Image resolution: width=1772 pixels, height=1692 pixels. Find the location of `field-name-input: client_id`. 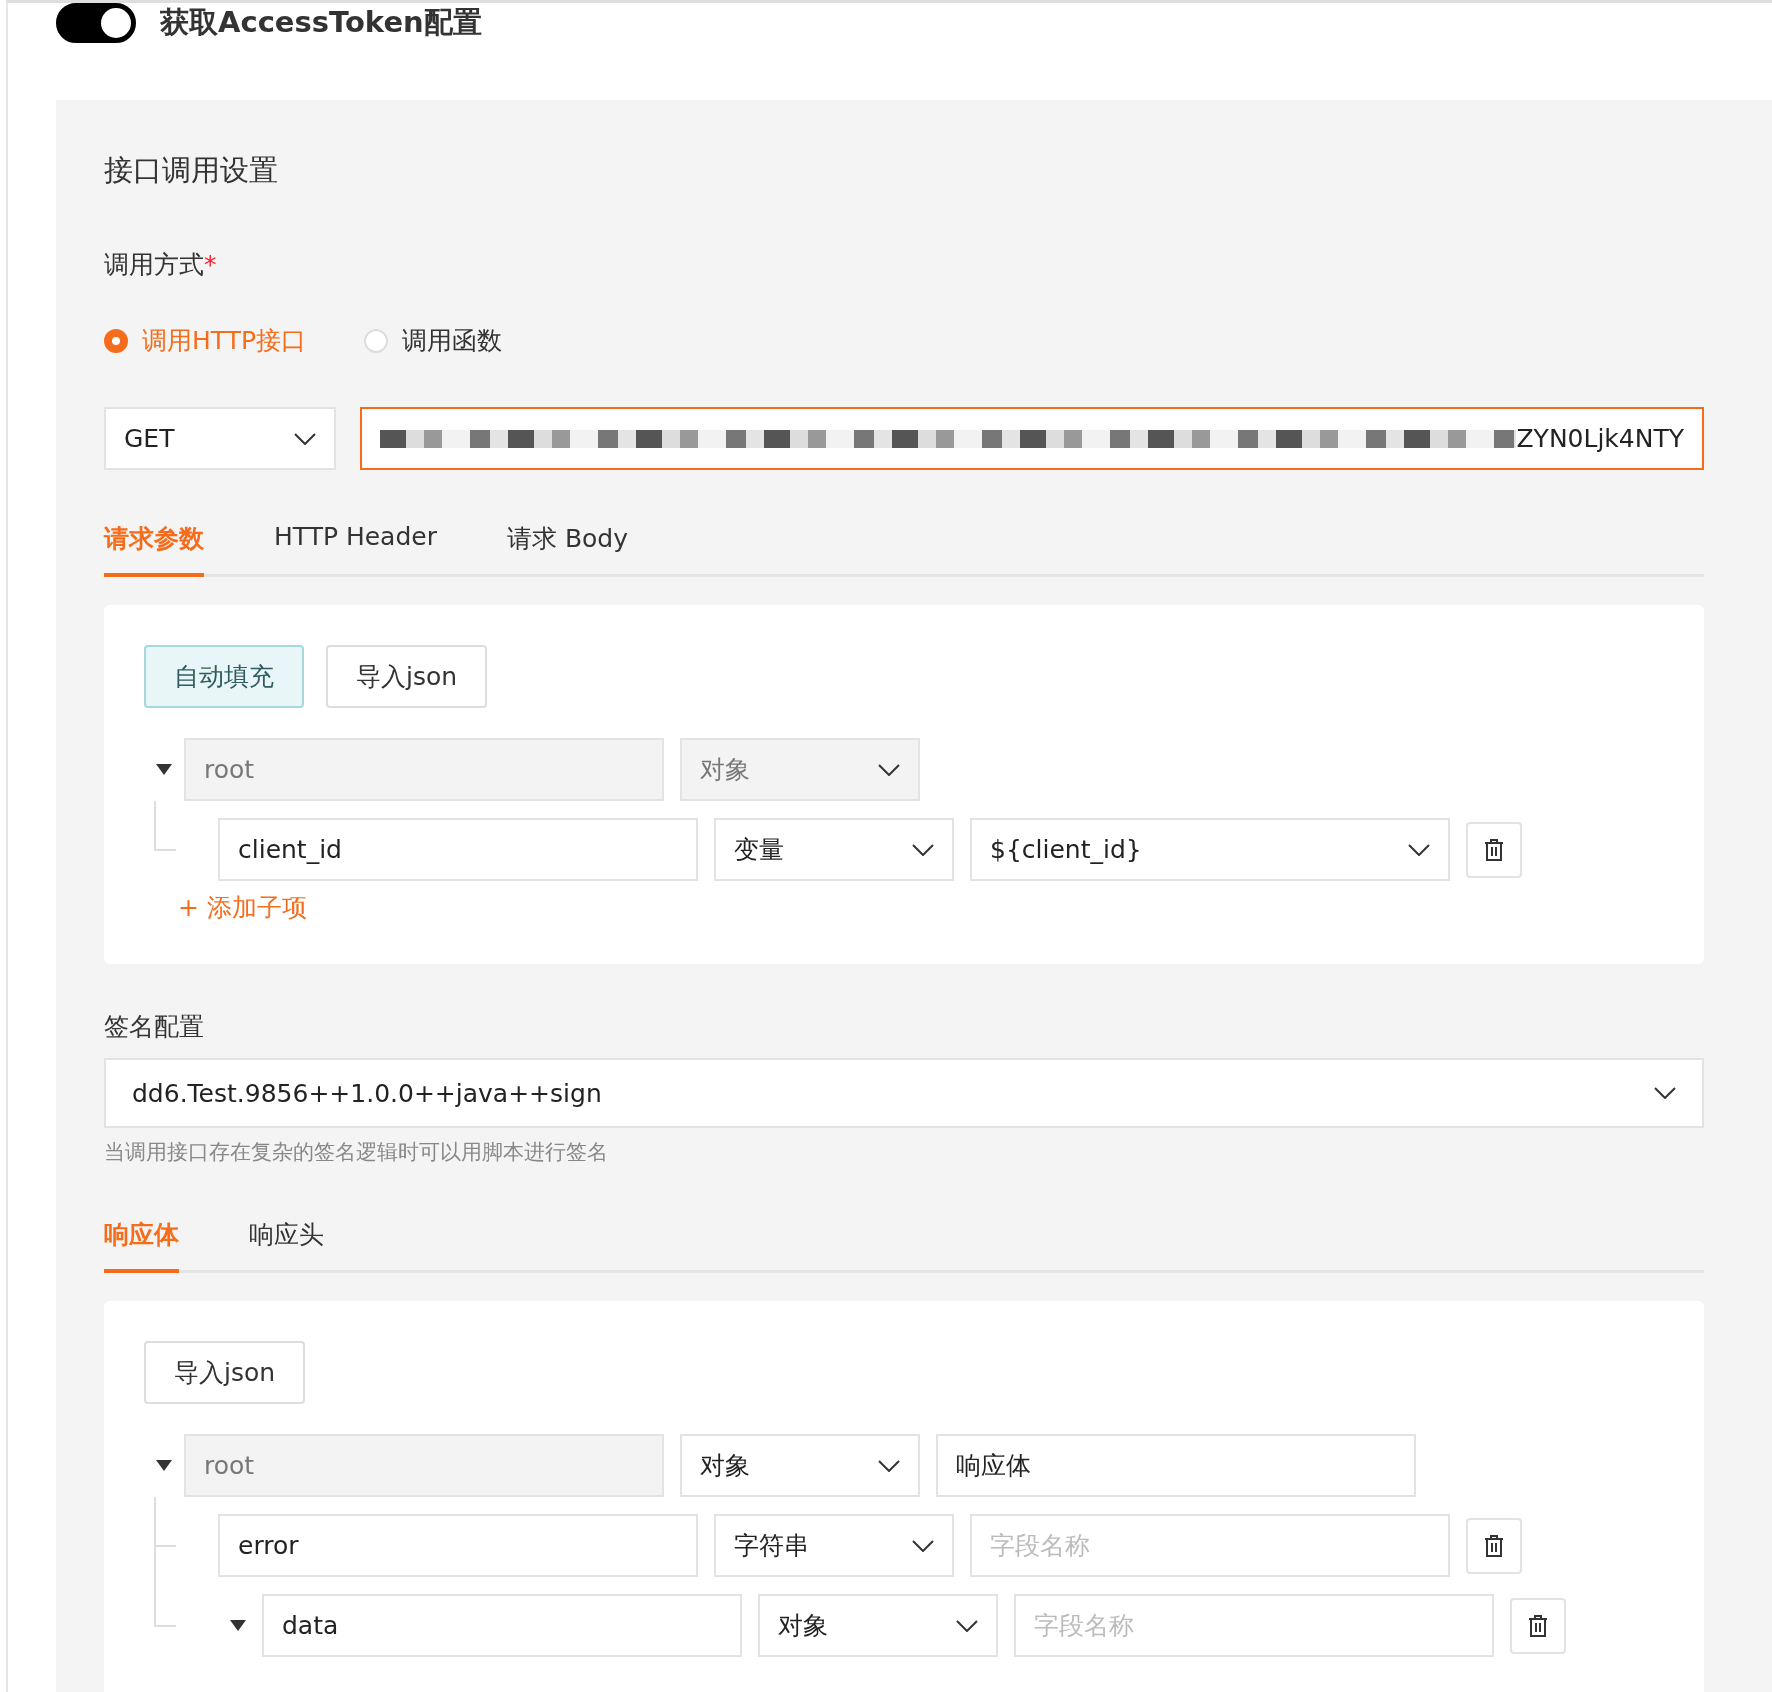

field-name-input: client_id is located at coordinates (458, 849).